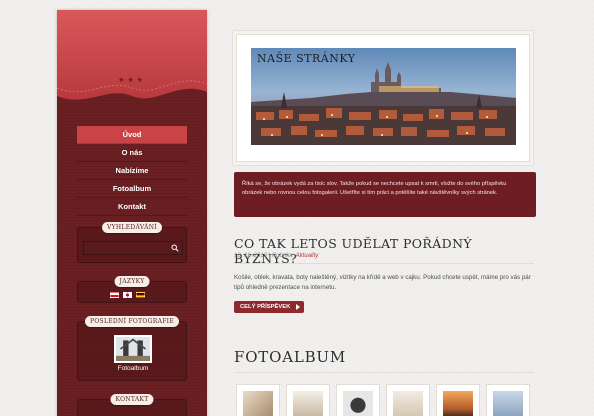 This screenshot has height=416, width=594. I want to click on read-more-button: CELÝ PŘÍSPĚVEK, so click(269, 307).